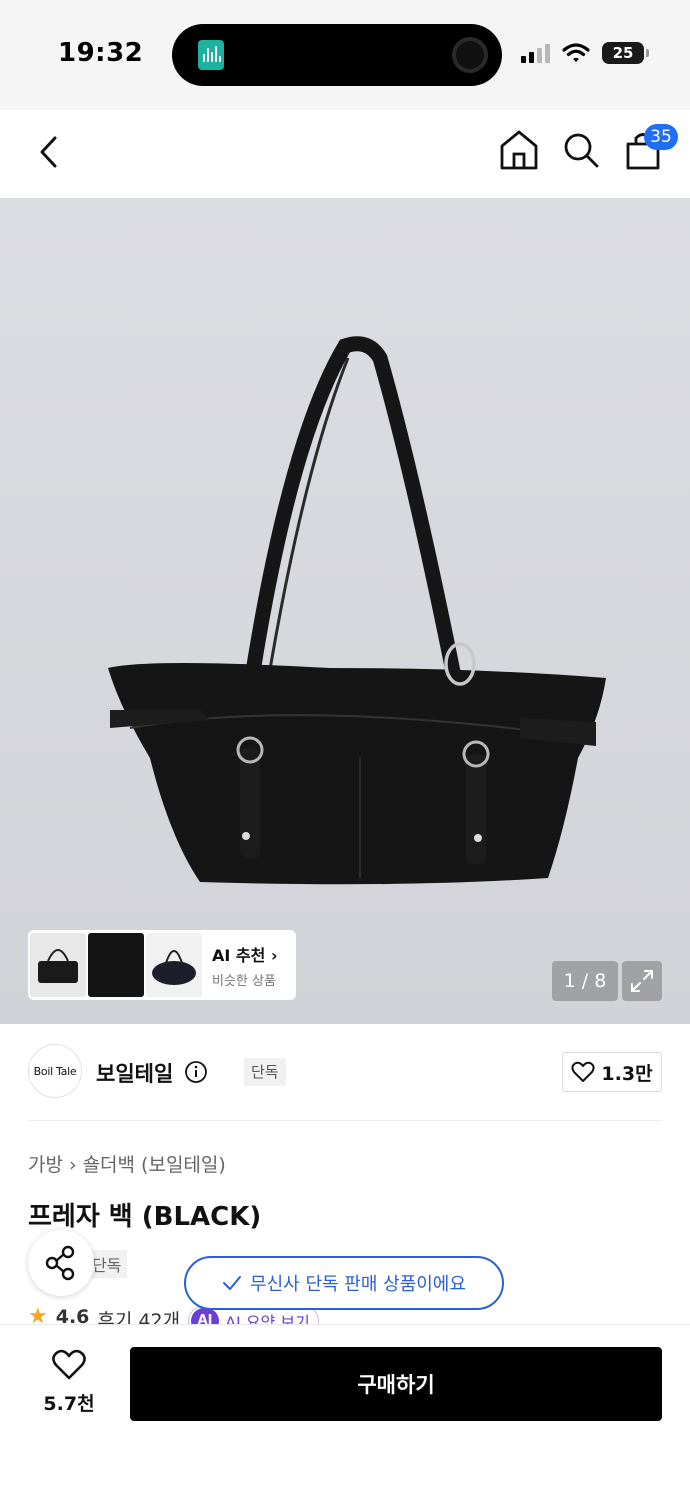 This screenshot has width=690, height=1500. Describe the element at coordinates (345, 1072) in the screenshot. I see `brand-row: Boil Tale 보일테일 단독 1.3만` at that location.